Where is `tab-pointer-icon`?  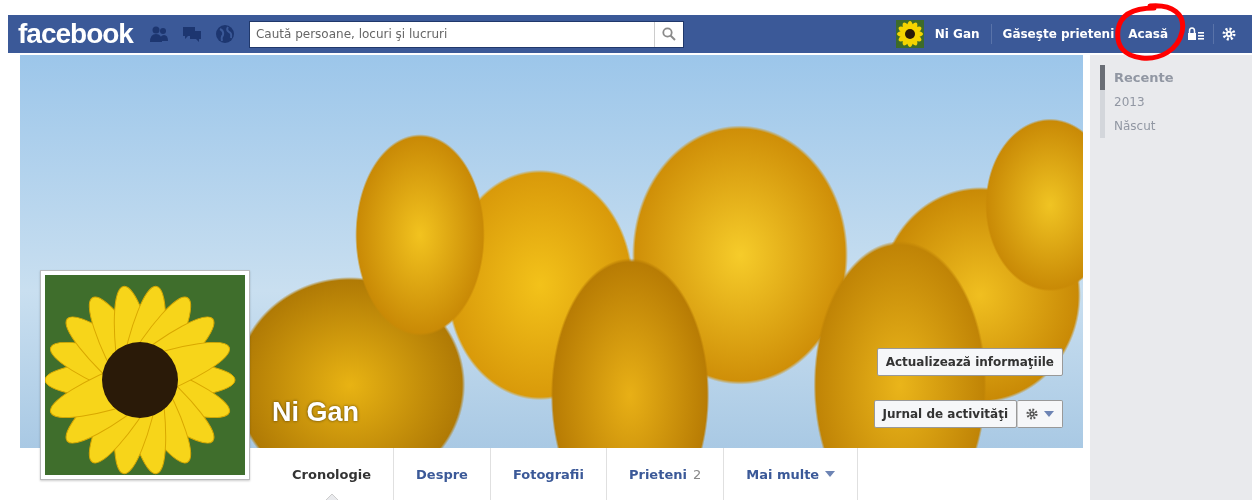 tab-pointer-icon is located at coordinates (331, 497).